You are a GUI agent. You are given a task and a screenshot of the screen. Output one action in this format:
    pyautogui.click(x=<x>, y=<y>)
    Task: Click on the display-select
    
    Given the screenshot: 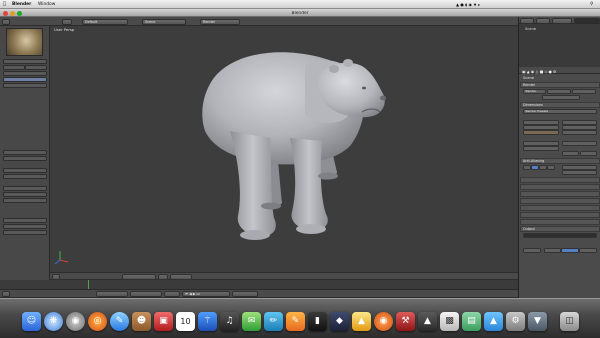 What is the action you would take?
    pyautogui.click(x=561, y=97)
    